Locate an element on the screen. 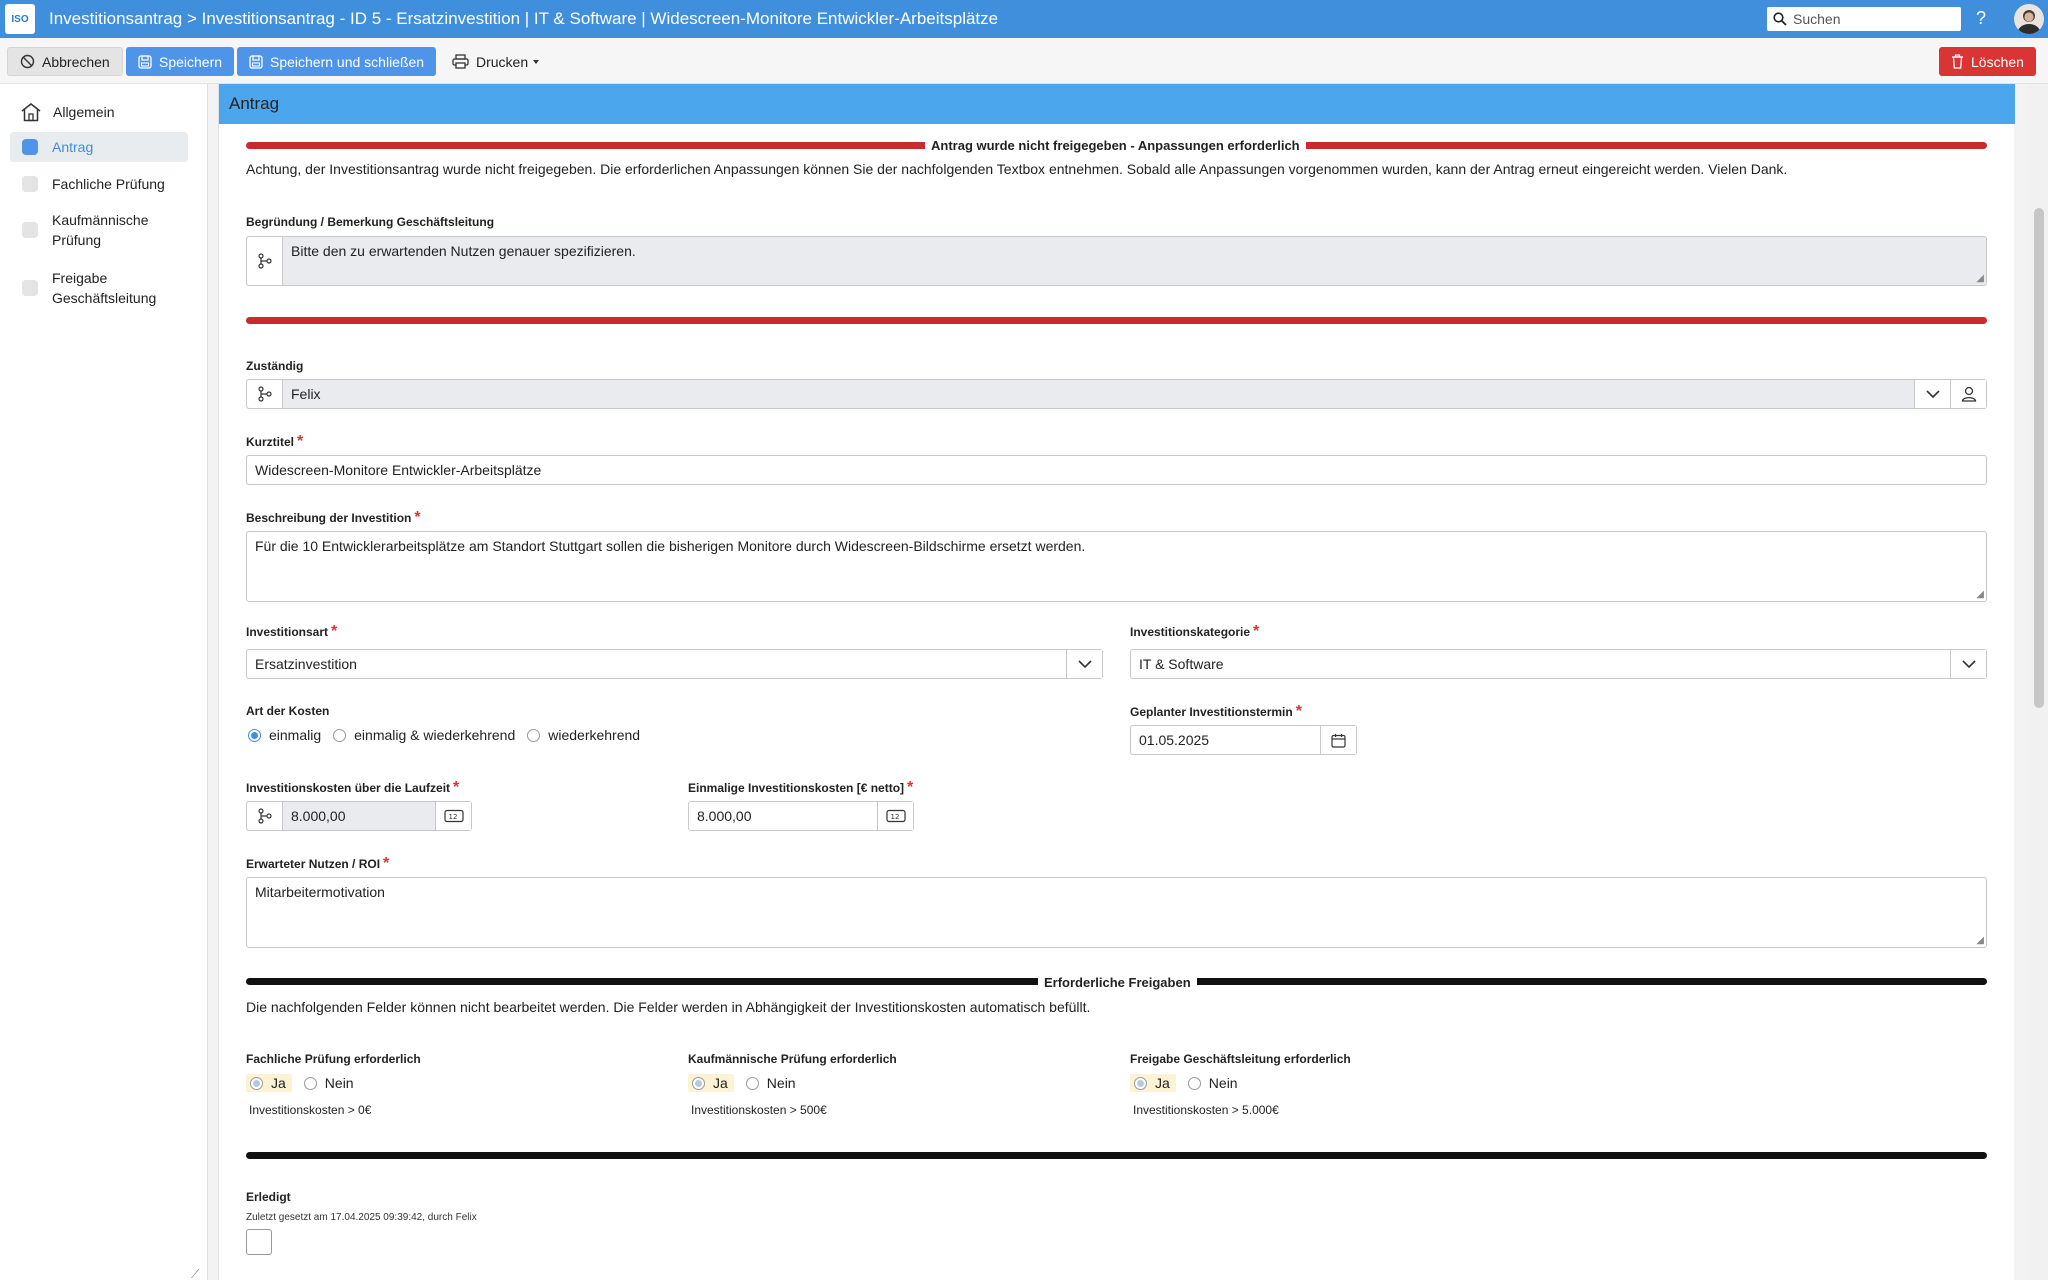 Image resolution: width=2048 pixels, height=1280 pixels. einmalig-kosten-label: Einmalige Investitionskosten [€ netto] * is located at coordinates (801, 787).